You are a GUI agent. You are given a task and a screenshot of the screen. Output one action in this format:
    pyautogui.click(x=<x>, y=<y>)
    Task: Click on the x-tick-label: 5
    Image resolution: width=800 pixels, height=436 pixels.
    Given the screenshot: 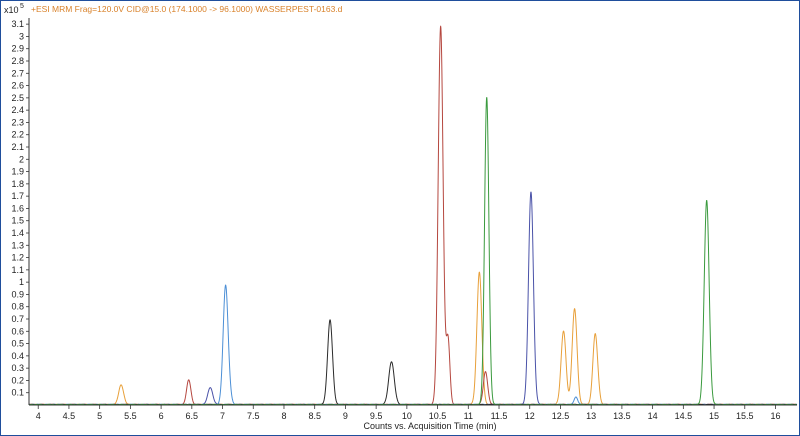 What is the action you would take?
    pyautogui.click(x=99, y=416)
    